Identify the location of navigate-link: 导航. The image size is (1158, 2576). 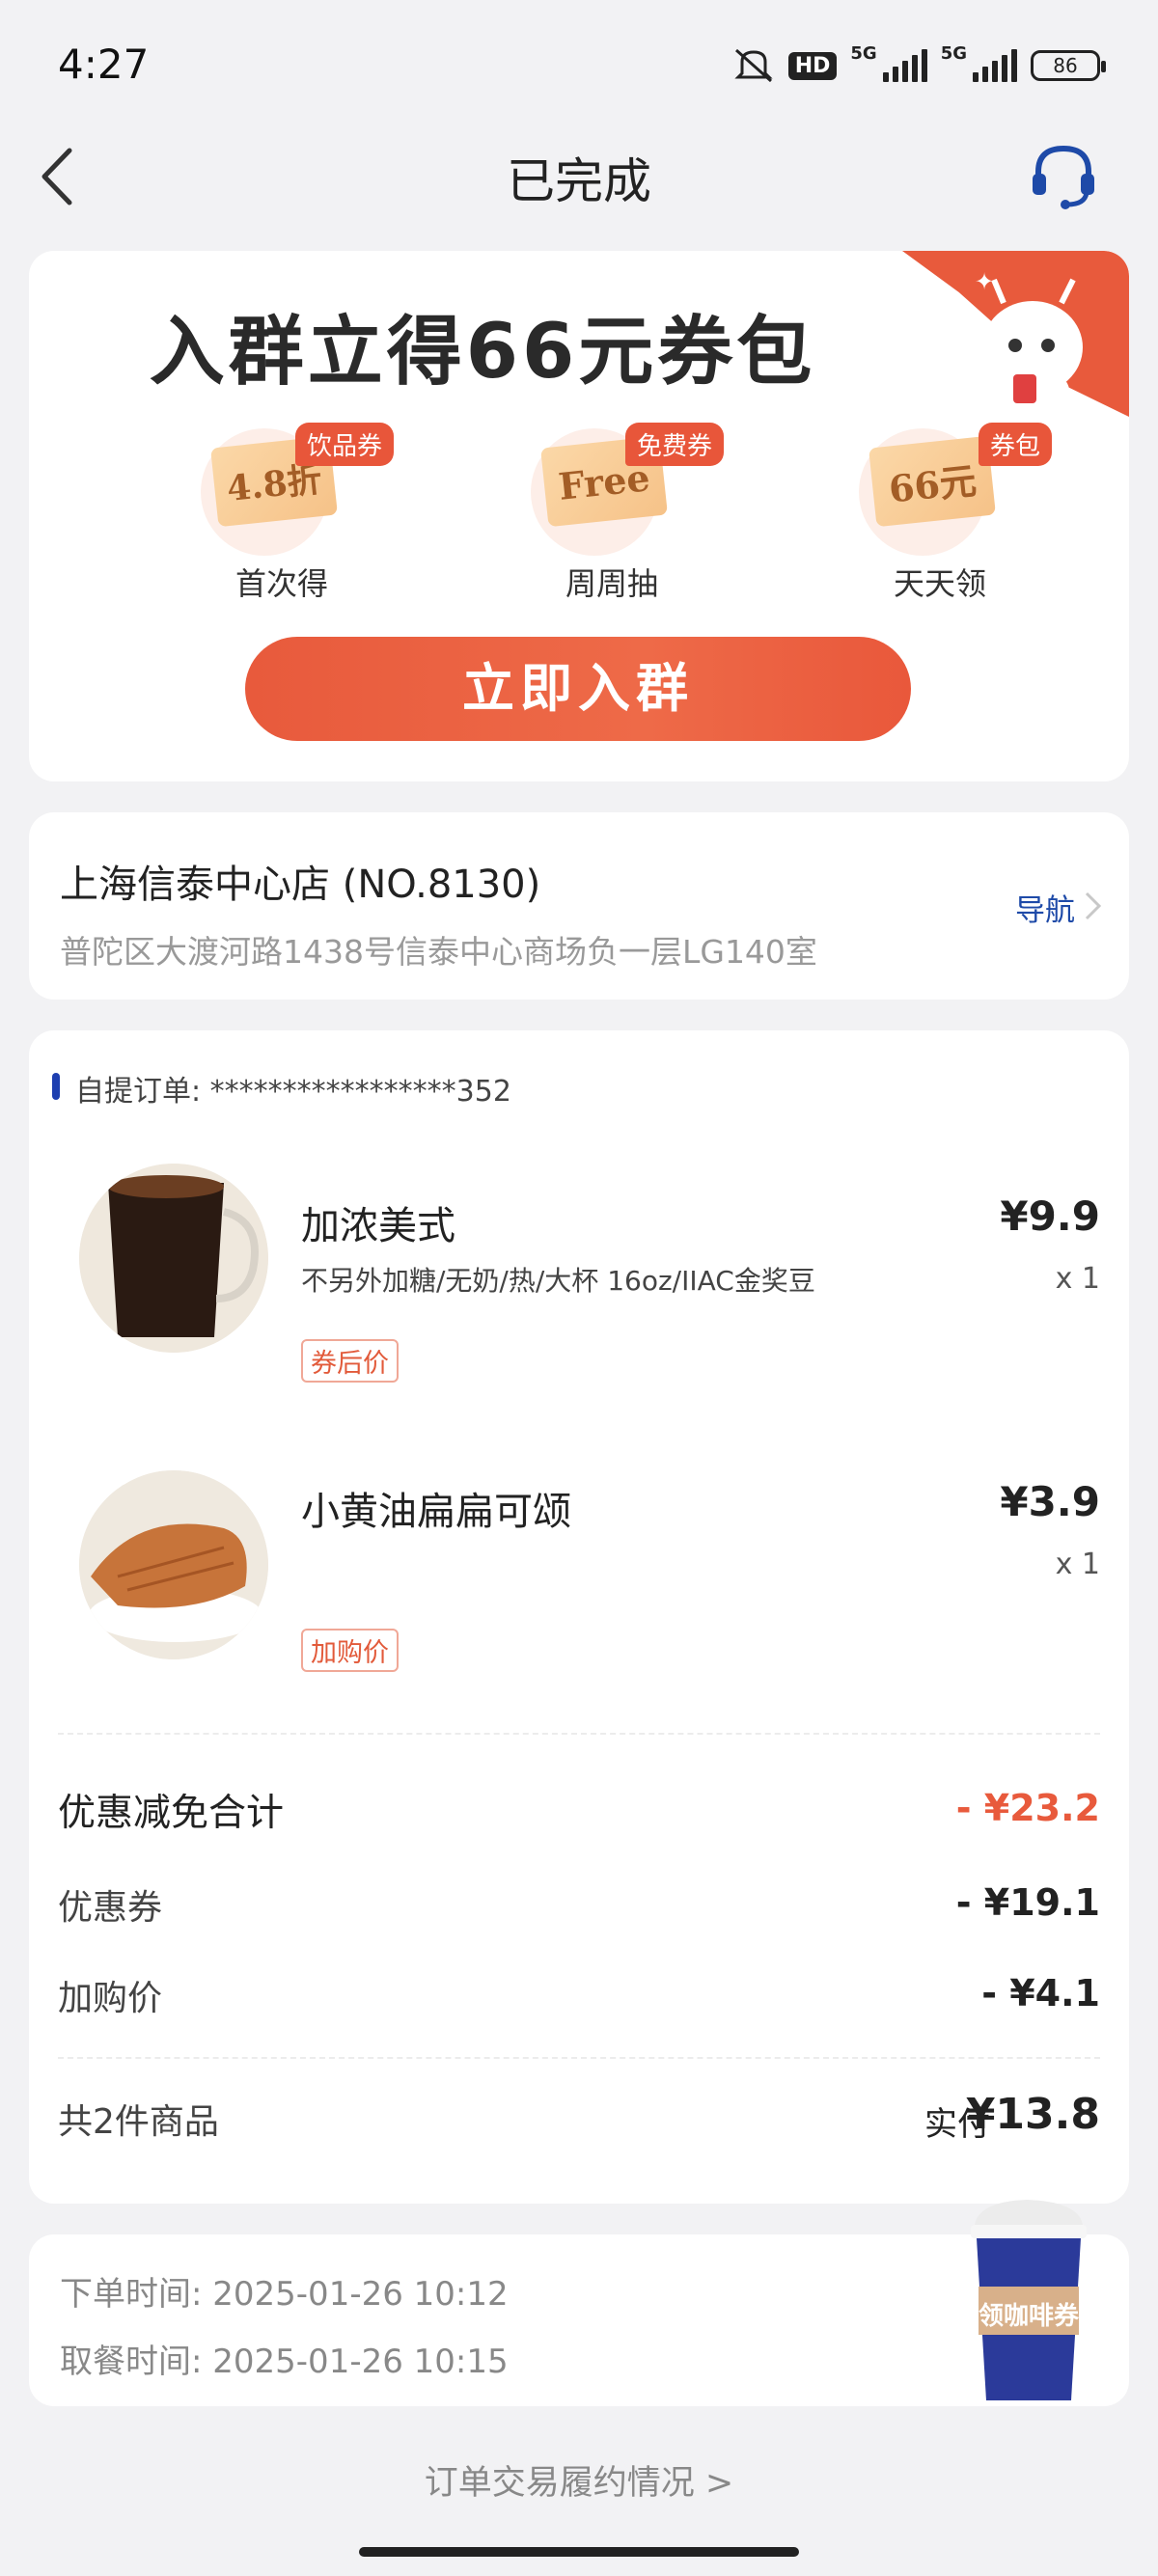
(1045, 908).